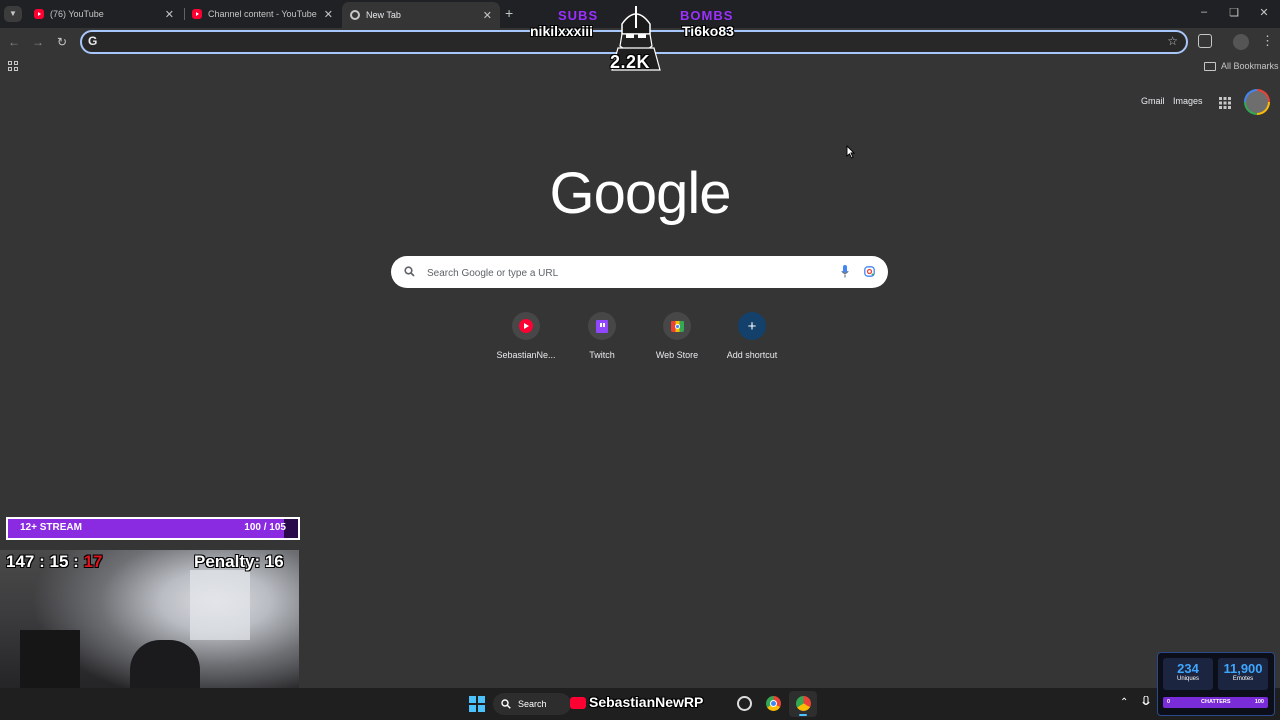 This screenshot has width=1280, height=720. I want to click on google-logo: Google, so click(640, 193).